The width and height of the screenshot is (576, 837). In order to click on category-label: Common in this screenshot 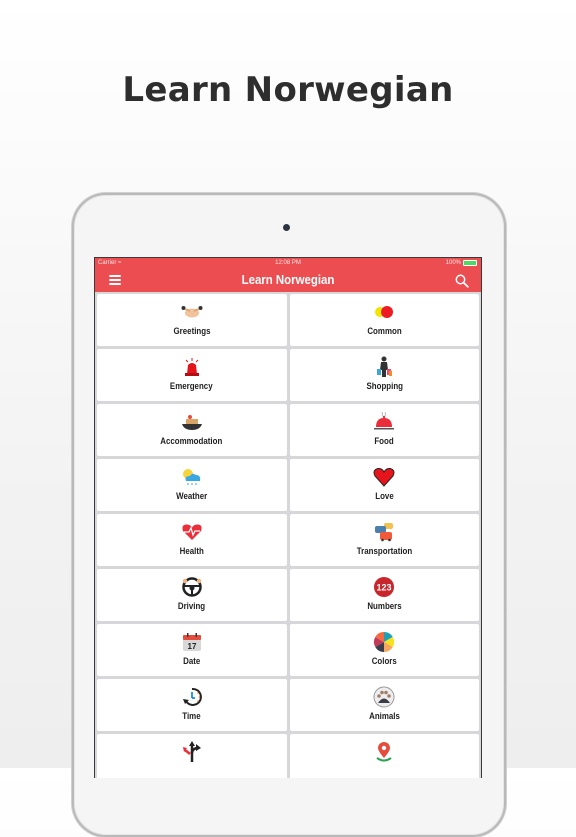, I will do `click(384, 331)`.